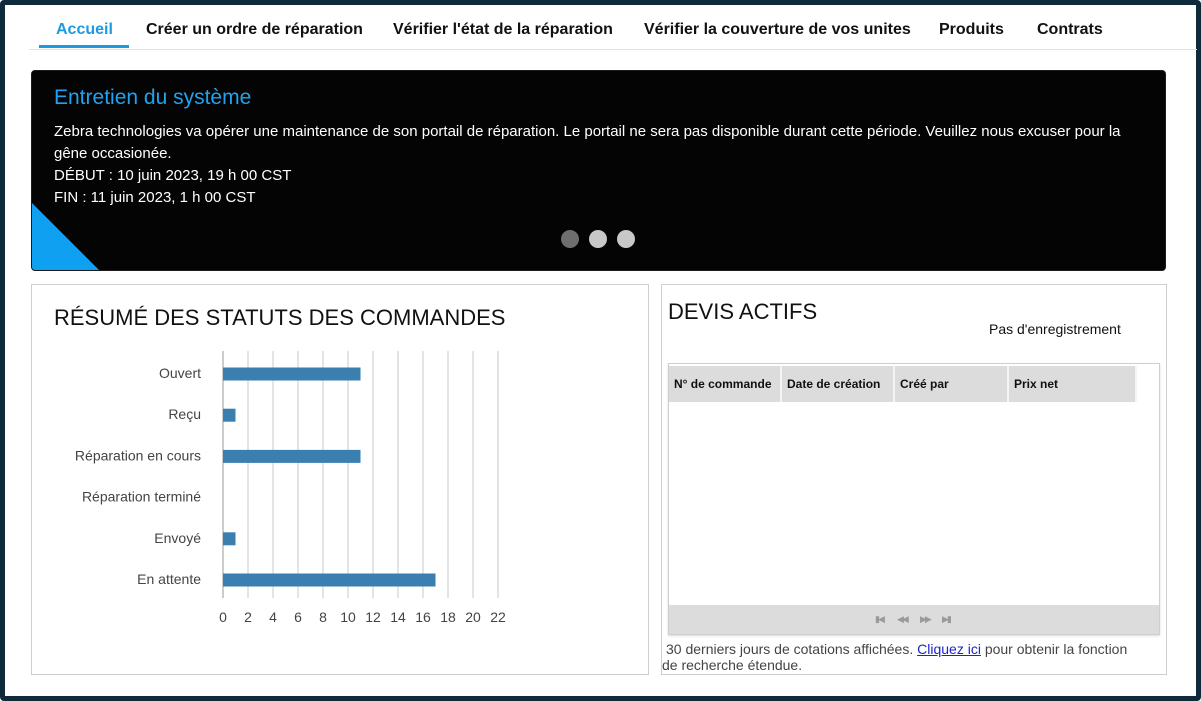 This screenshot has width=1201, height=701. I want to click on next-page-icon: ▶▶, so click(926, 619).